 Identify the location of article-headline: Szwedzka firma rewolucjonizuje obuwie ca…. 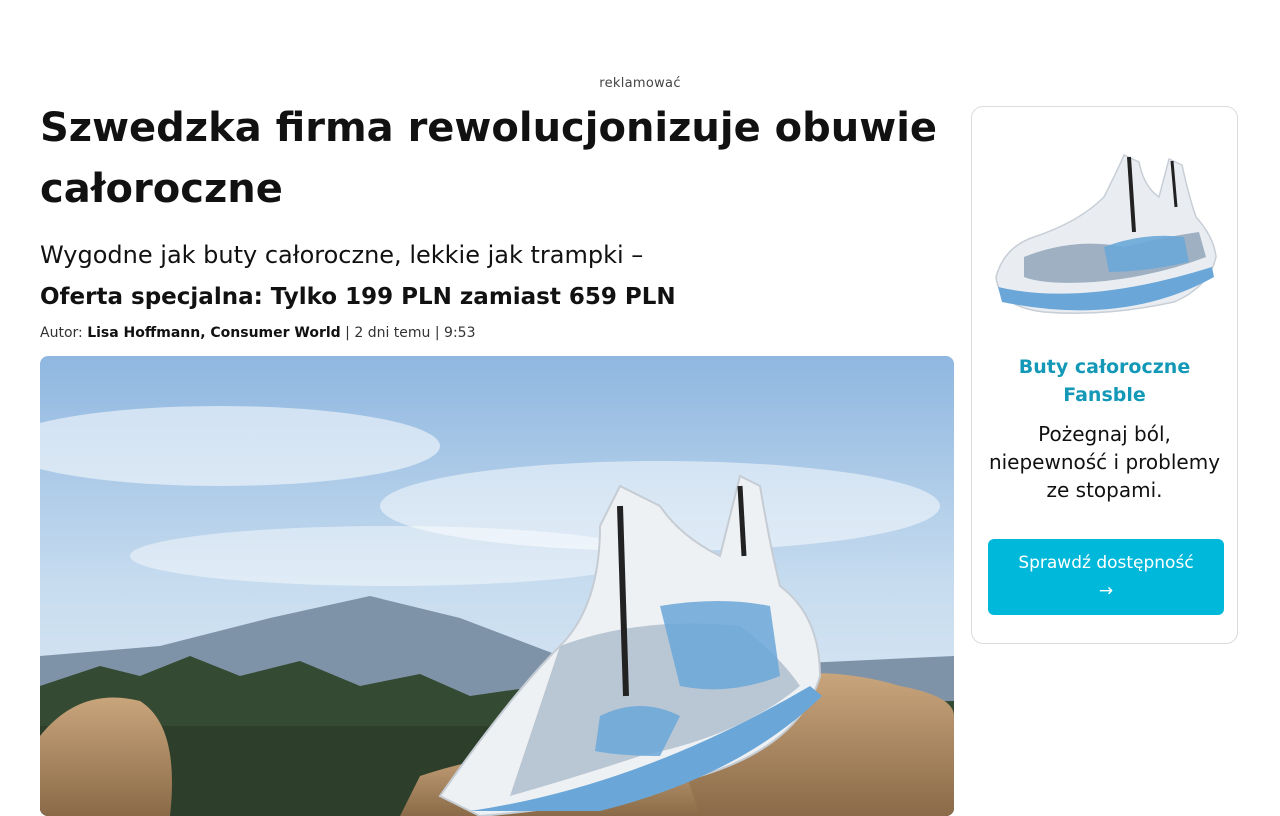
(489, 158).